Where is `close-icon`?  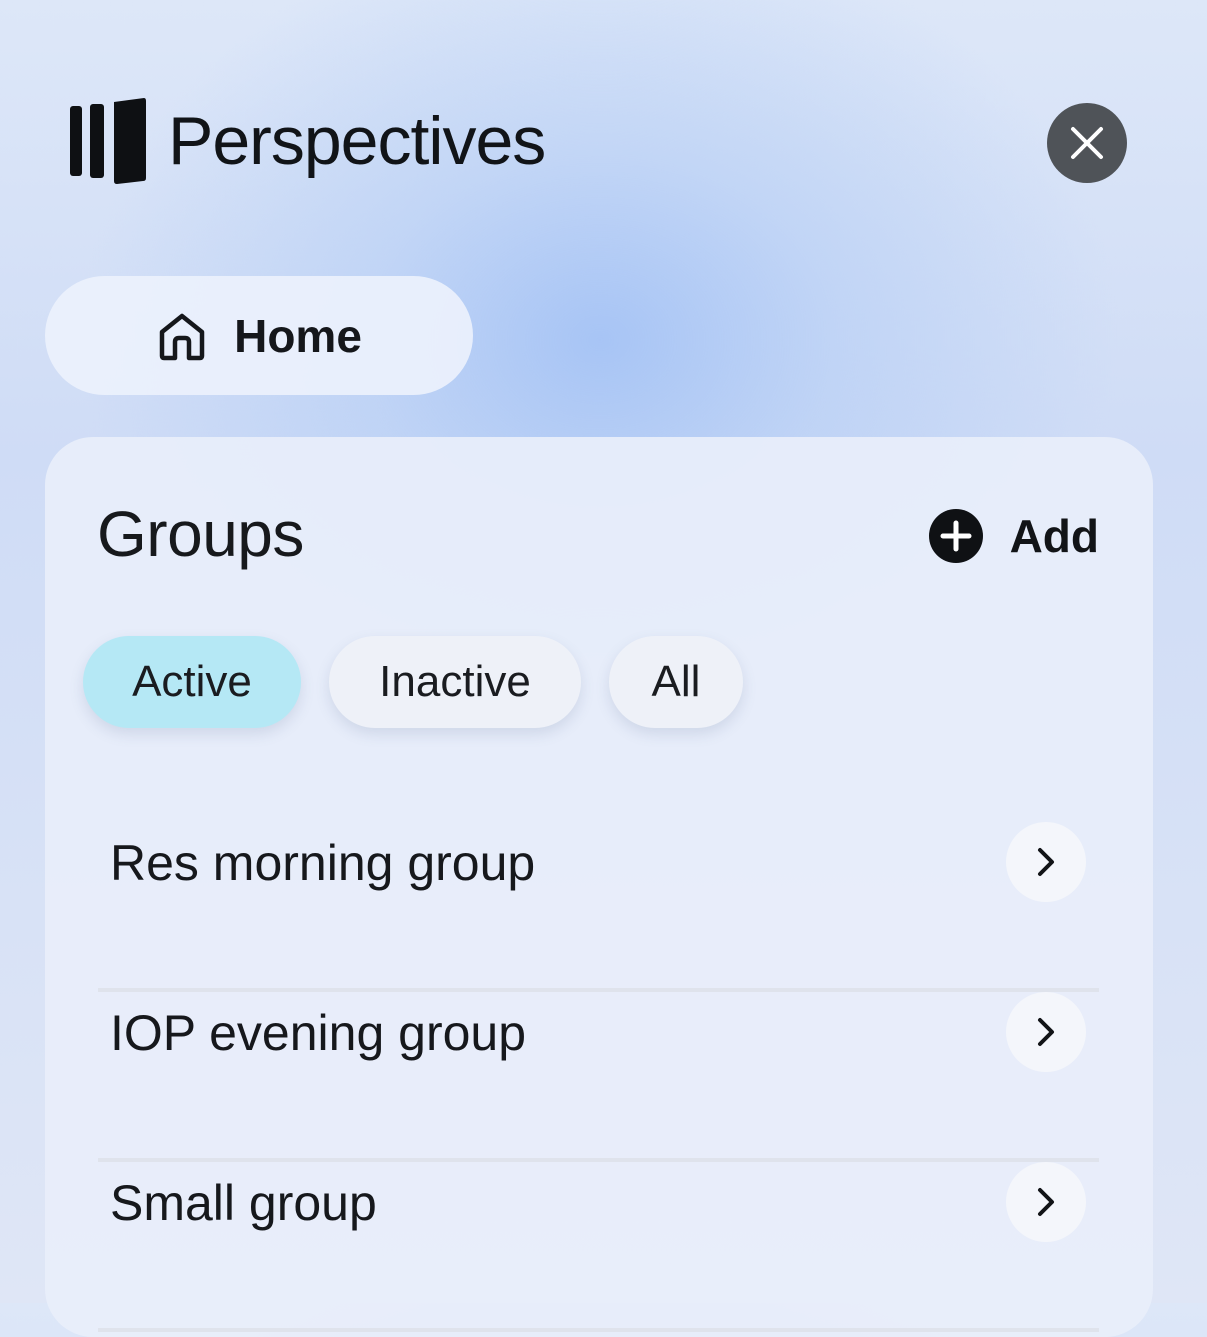
close-icon is located at coordinates (1087, 143).